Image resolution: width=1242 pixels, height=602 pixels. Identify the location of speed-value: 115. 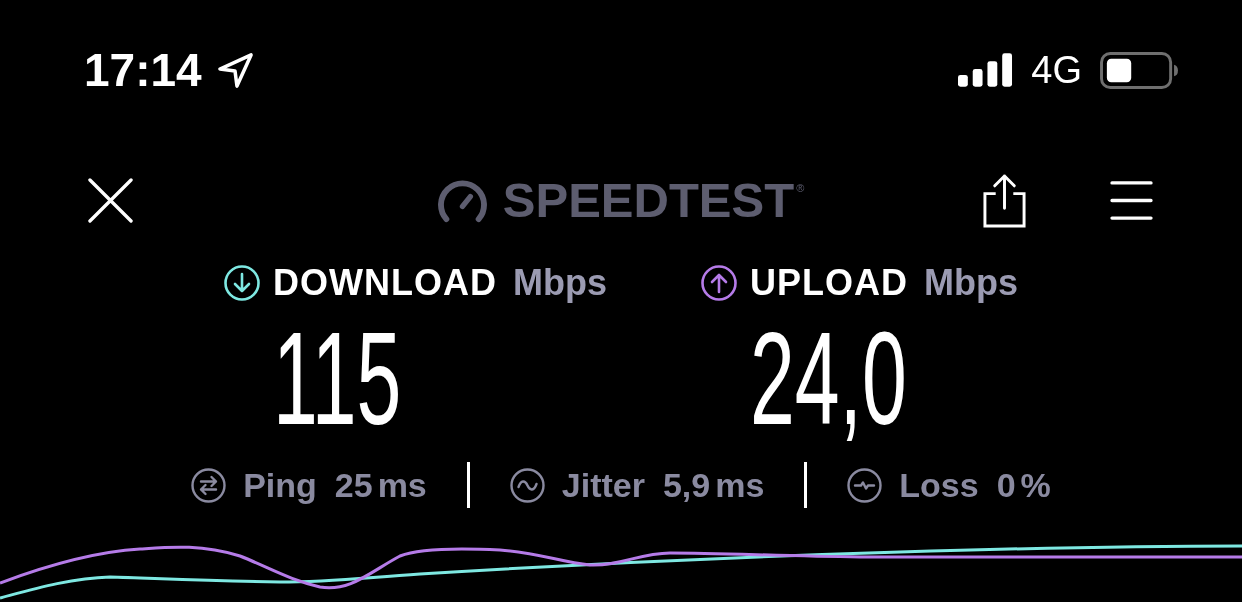
(337, 379).